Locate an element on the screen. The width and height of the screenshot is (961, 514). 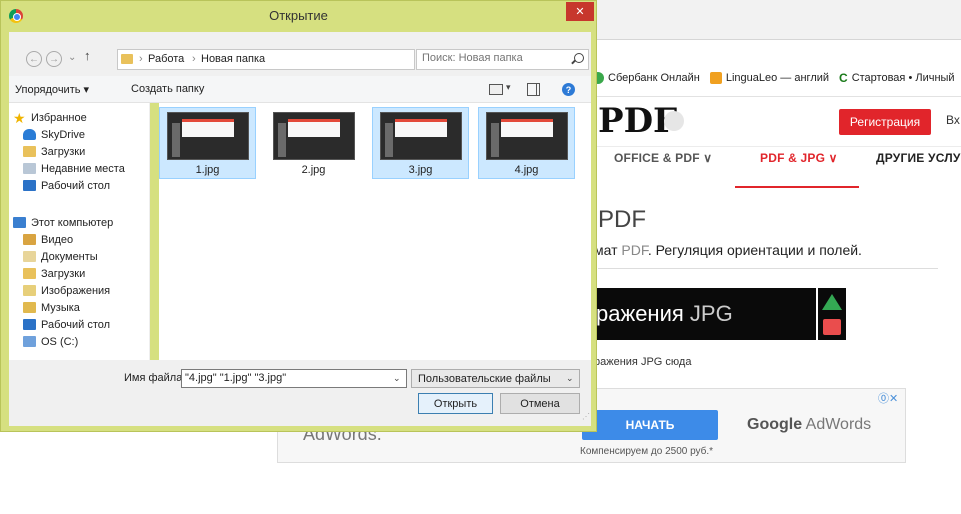
start-page-icon: C is located at coordinates (843, 78).